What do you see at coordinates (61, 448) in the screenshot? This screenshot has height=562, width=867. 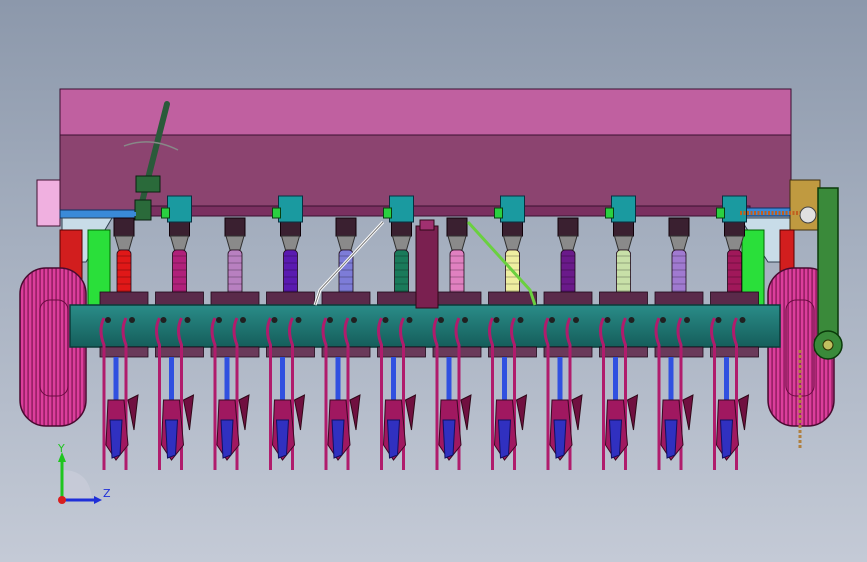 I see `y-axis-label: Y` at bounding box center [61, 448].